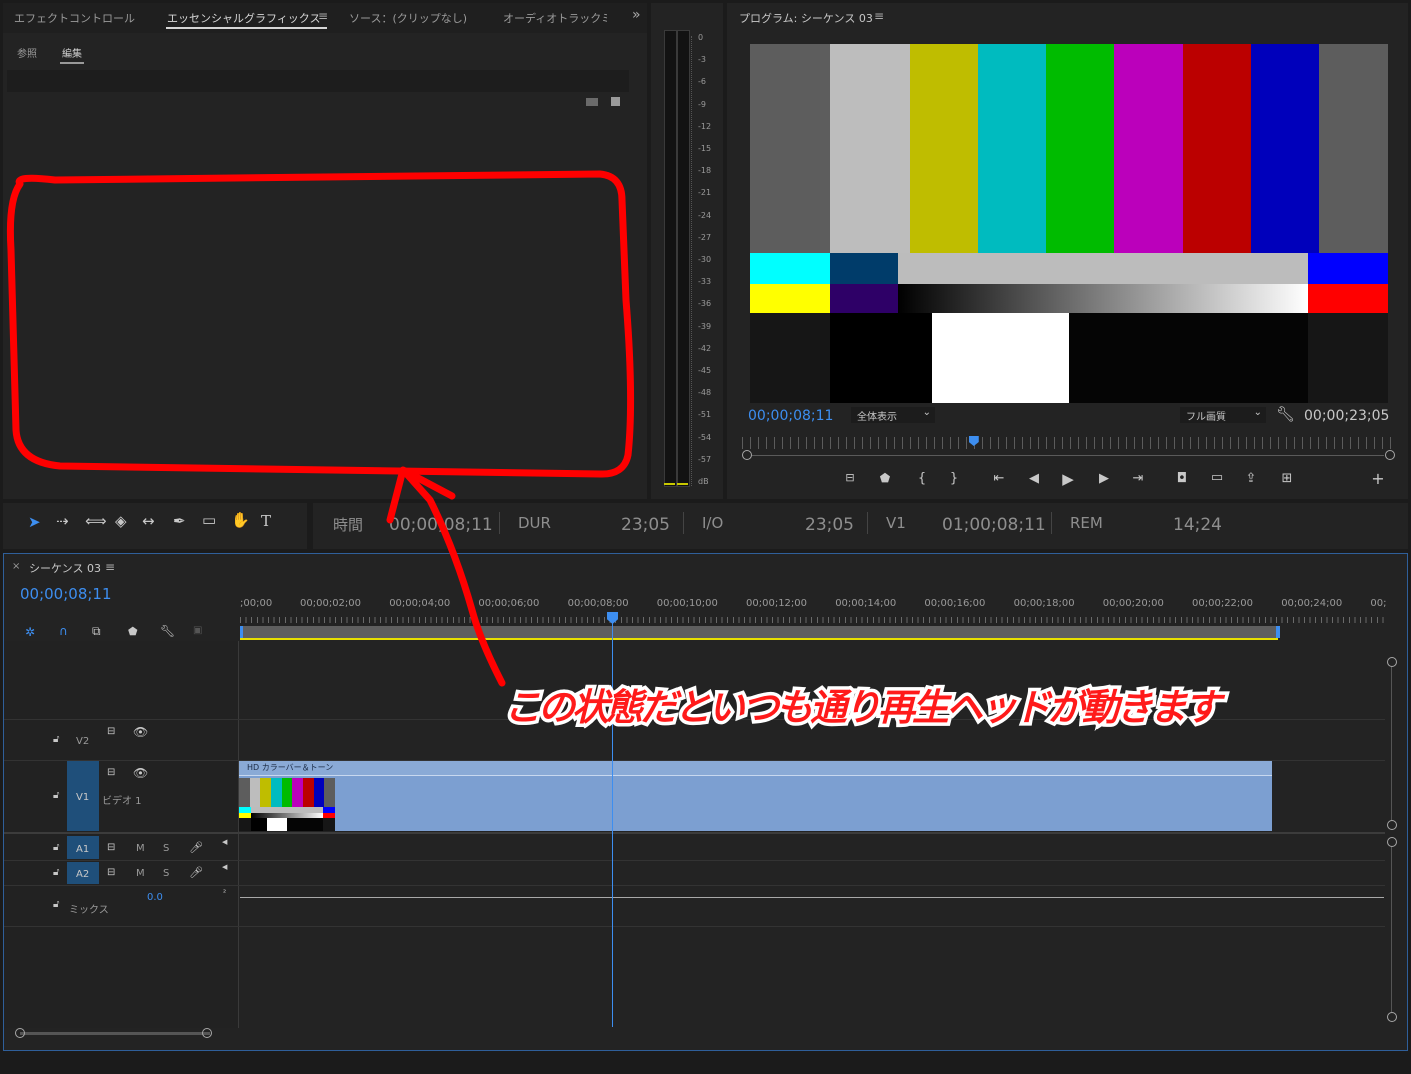 The width and height of the screenshot is (1411, 1074). What do you see at coordinates (453, 577) in the screenshot?
I see `highlight-arrow` at bounding box center [453, 577].